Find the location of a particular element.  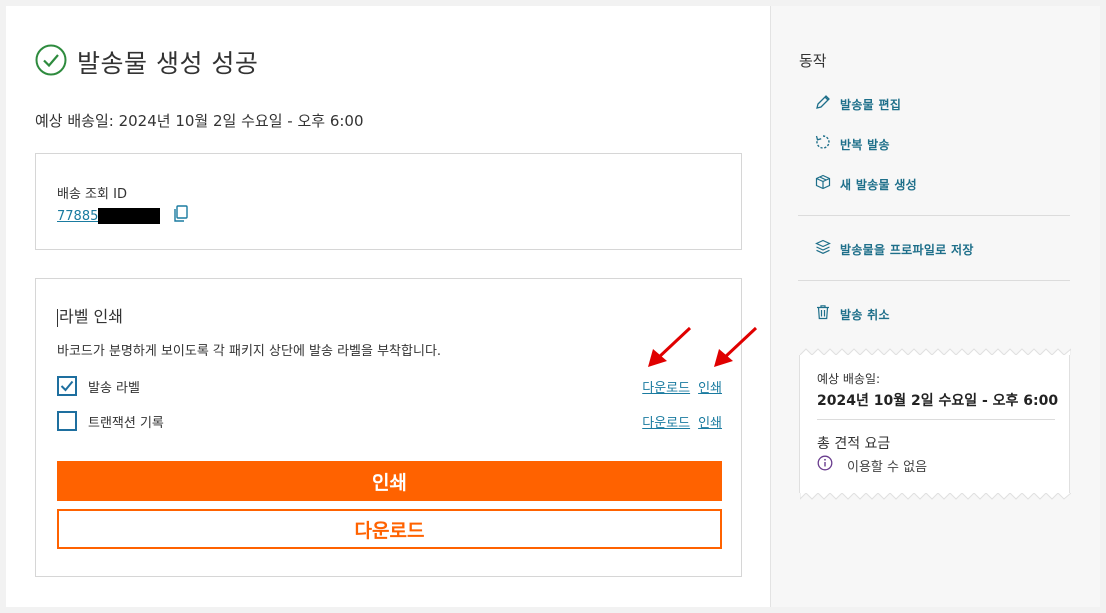

doc-name: 트랜잭션 기록 is located at coordinates (126, 423).